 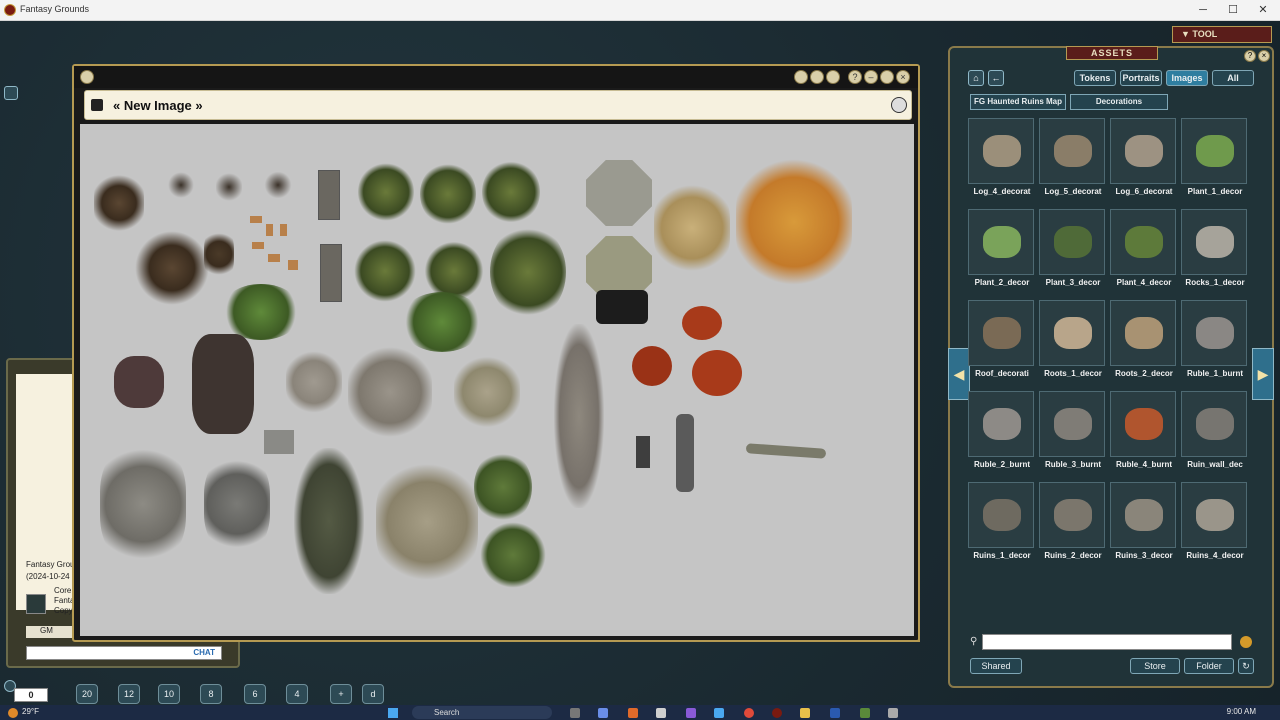 What do you see at coordinates (31, 695) in the screenshot?
I see `modifier-counter: 0` at bounding box center [31, 695].